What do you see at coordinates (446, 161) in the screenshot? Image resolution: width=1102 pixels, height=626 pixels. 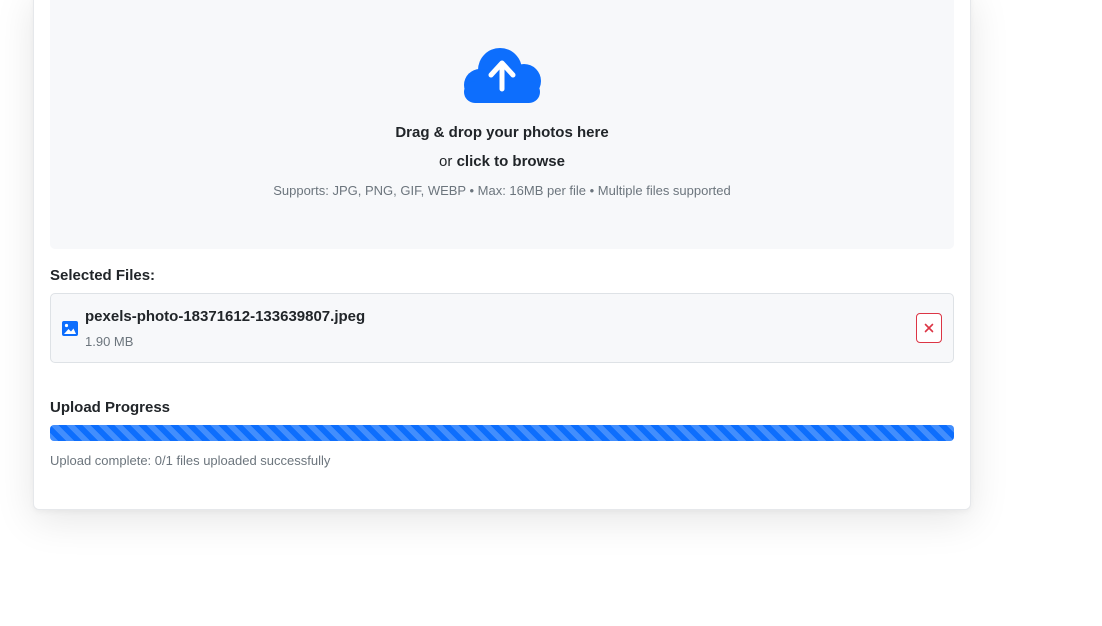 I see `dropzone-or-text: or` at bounding box center [446, 161].